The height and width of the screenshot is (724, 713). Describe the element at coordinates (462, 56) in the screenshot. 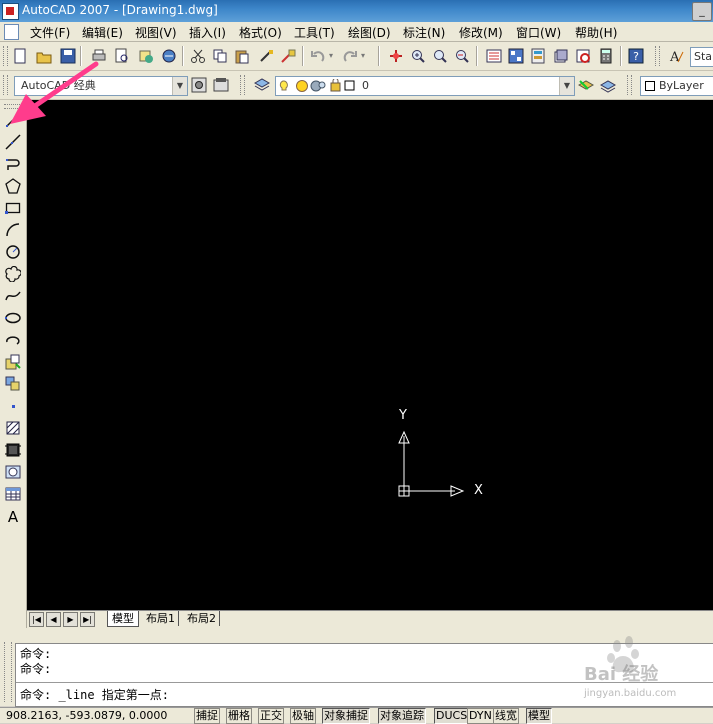

I see `zoom-previous-icon` at that location.